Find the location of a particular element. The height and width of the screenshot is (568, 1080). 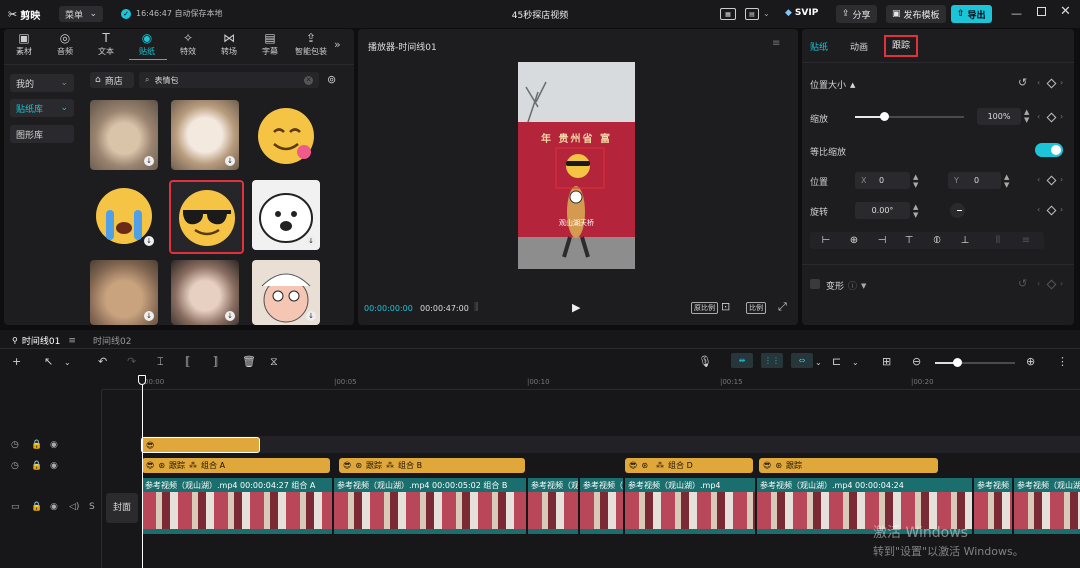

tool-transition: ⋈ 转场 is located at coordinates (229, 45).